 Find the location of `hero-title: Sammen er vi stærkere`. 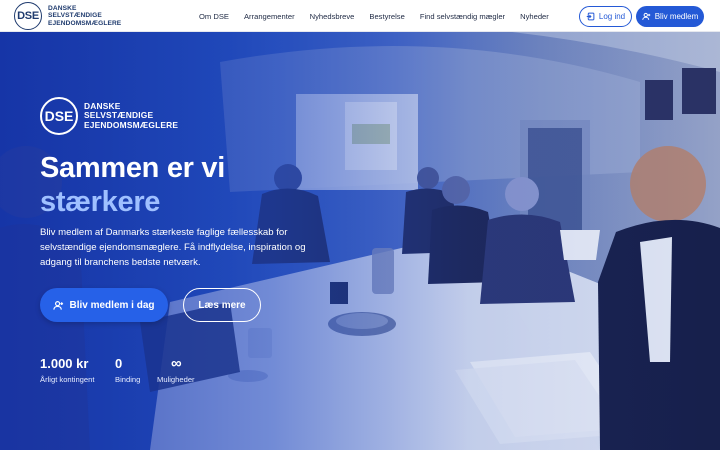

hero-title: Sammen er vi stærkere is located at coordinates (132, 185).